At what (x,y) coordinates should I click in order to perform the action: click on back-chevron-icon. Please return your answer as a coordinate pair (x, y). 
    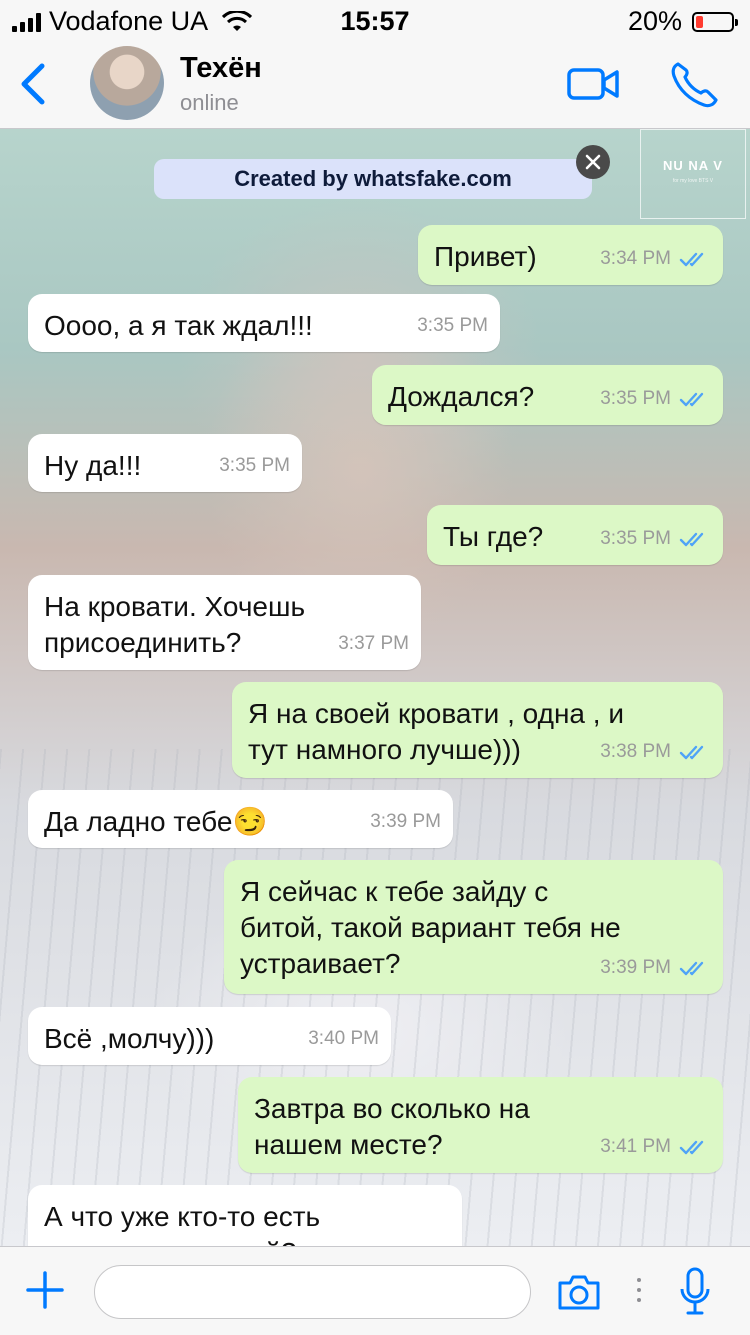
    Looking at the image, I should click on (34, 84).